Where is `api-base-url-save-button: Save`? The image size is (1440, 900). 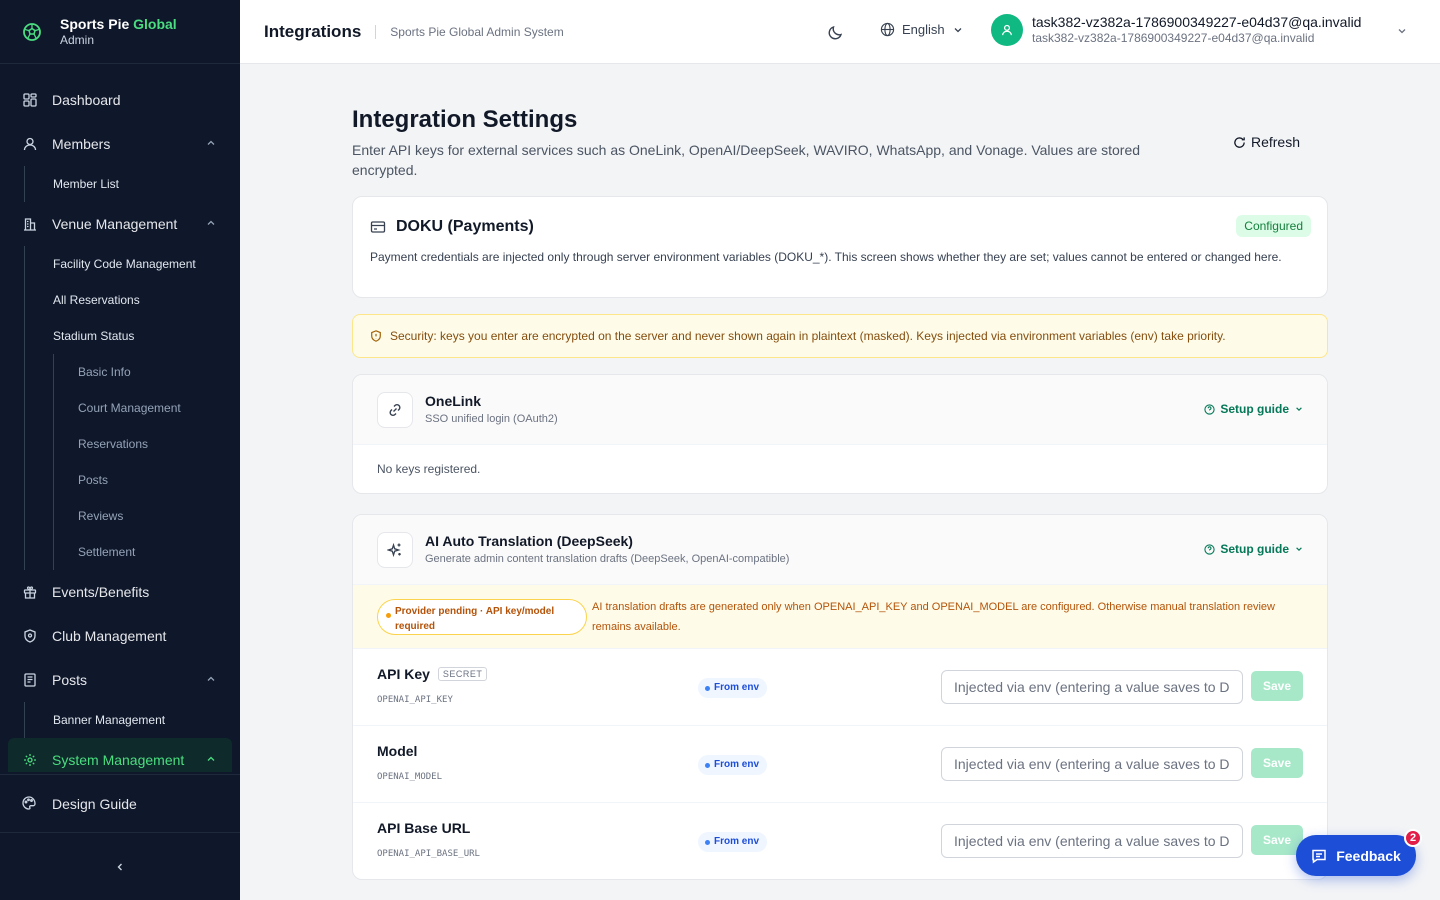
api-base-url-save-button: Save is located at coordinates (1277, 840).